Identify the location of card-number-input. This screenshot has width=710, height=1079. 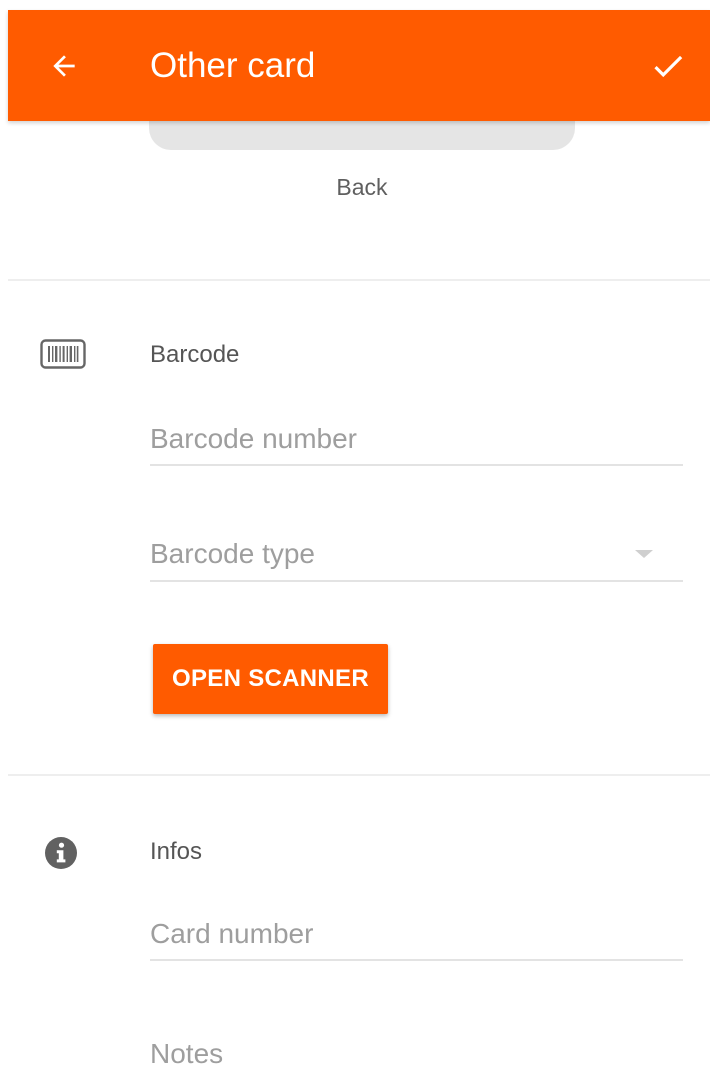
(416, 934).